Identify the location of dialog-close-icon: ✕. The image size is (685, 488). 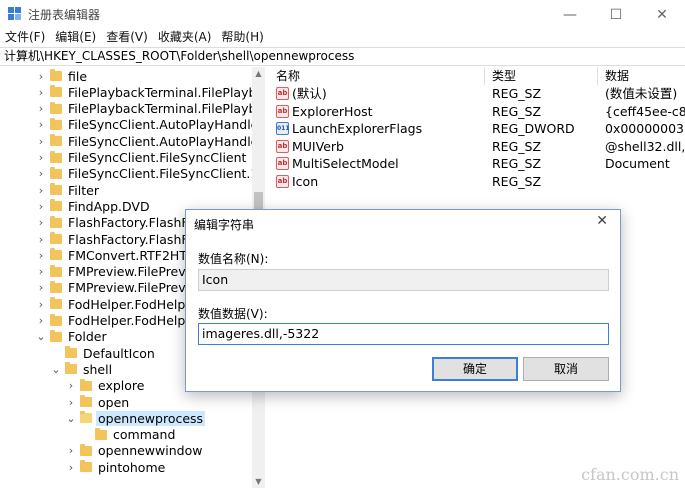
(602, 221).